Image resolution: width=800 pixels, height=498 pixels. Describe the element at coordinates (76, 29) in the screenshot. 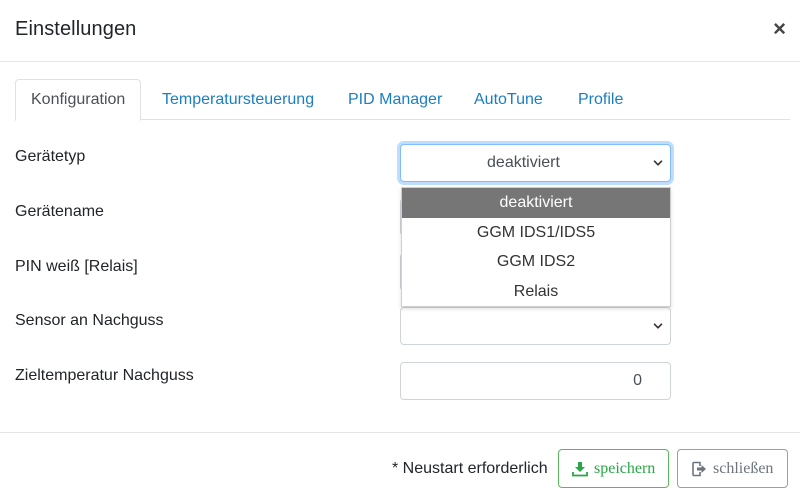

I see `modal-title: Einstellungen` at that location.